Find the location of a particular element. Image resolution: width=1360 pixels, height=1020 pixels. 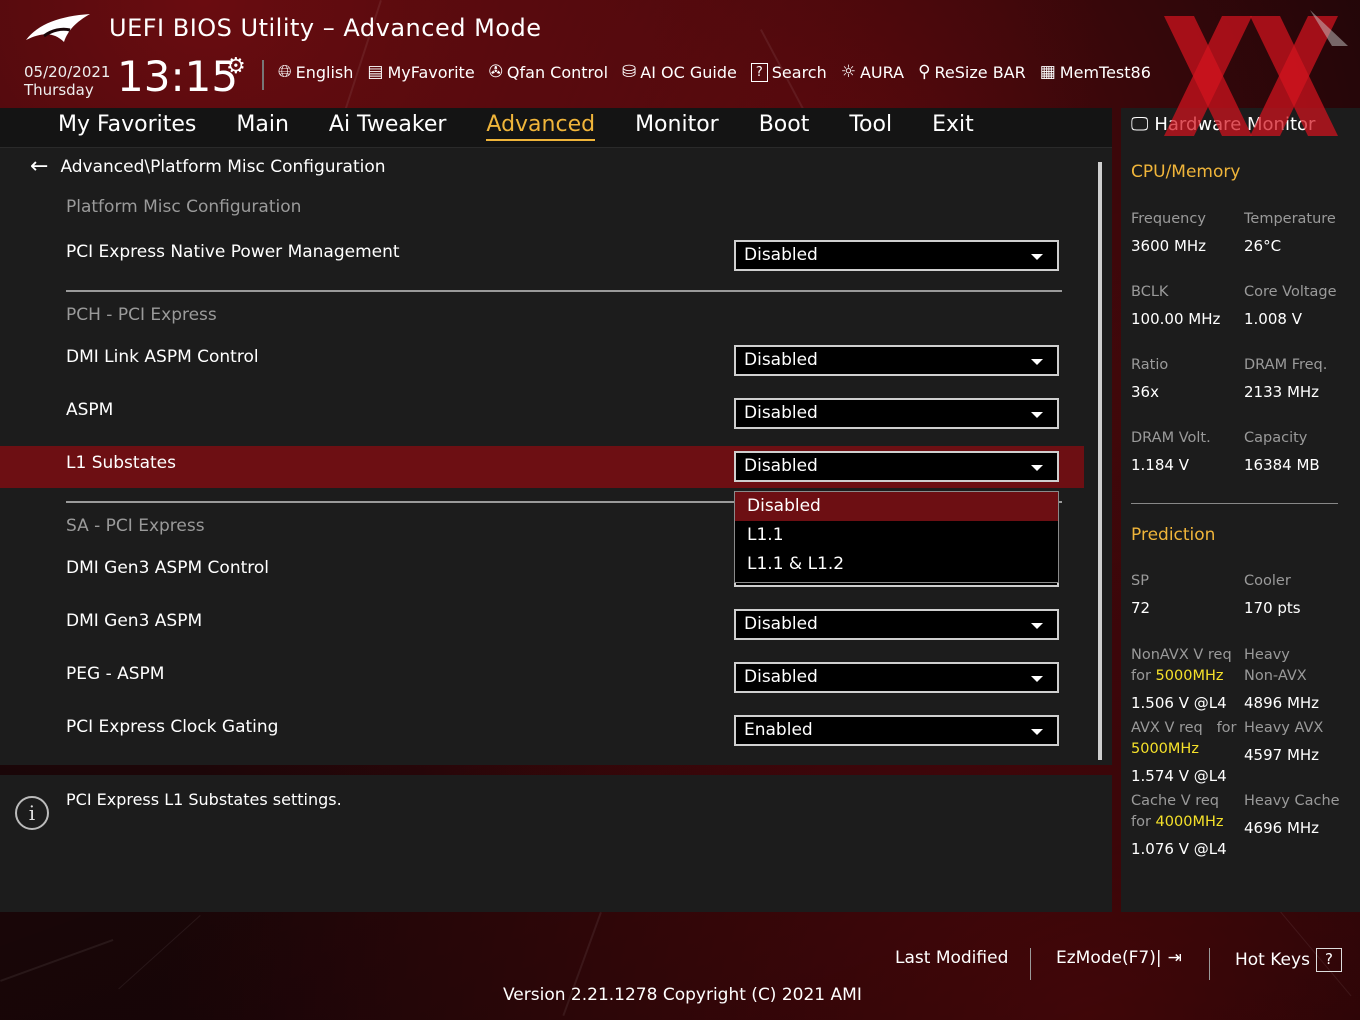

nonavx-label: NonAVX V req for 5000MHz is located at coordinates (1181, 665).